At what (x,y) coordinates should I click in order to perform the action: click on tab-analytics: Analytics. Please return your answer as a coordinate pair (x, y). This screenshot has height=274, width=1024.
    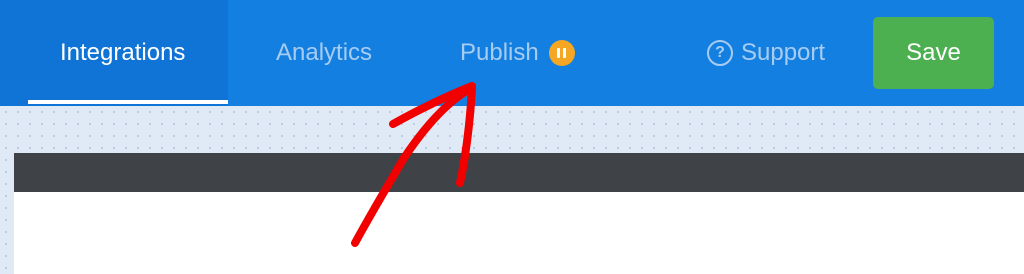
    Looking at the image, I should click on (324, 53).